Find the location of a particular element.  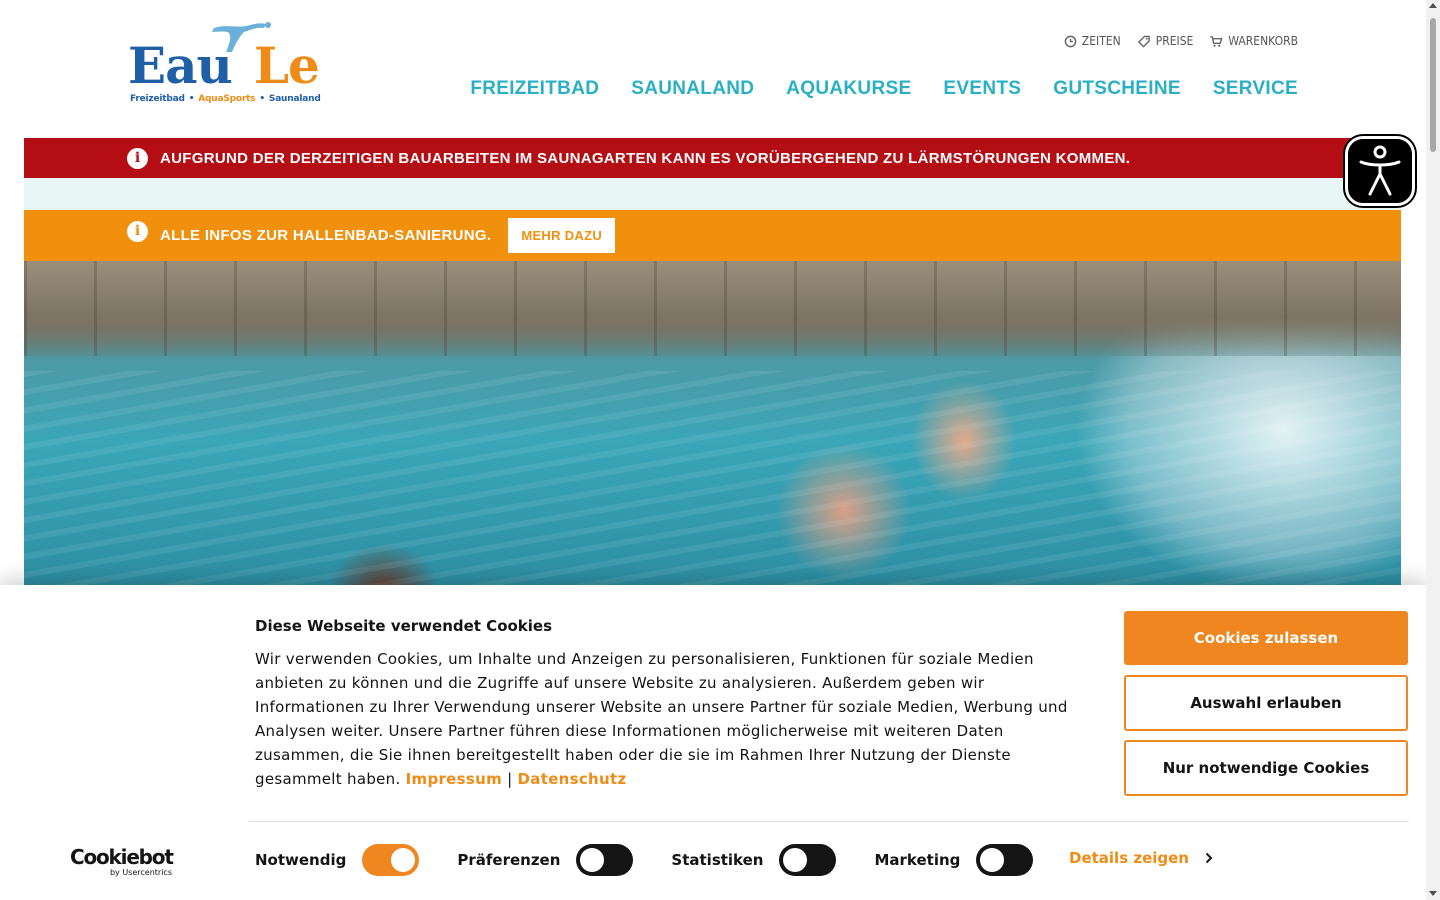

alert-spacer is located at coordinates (712, 194).